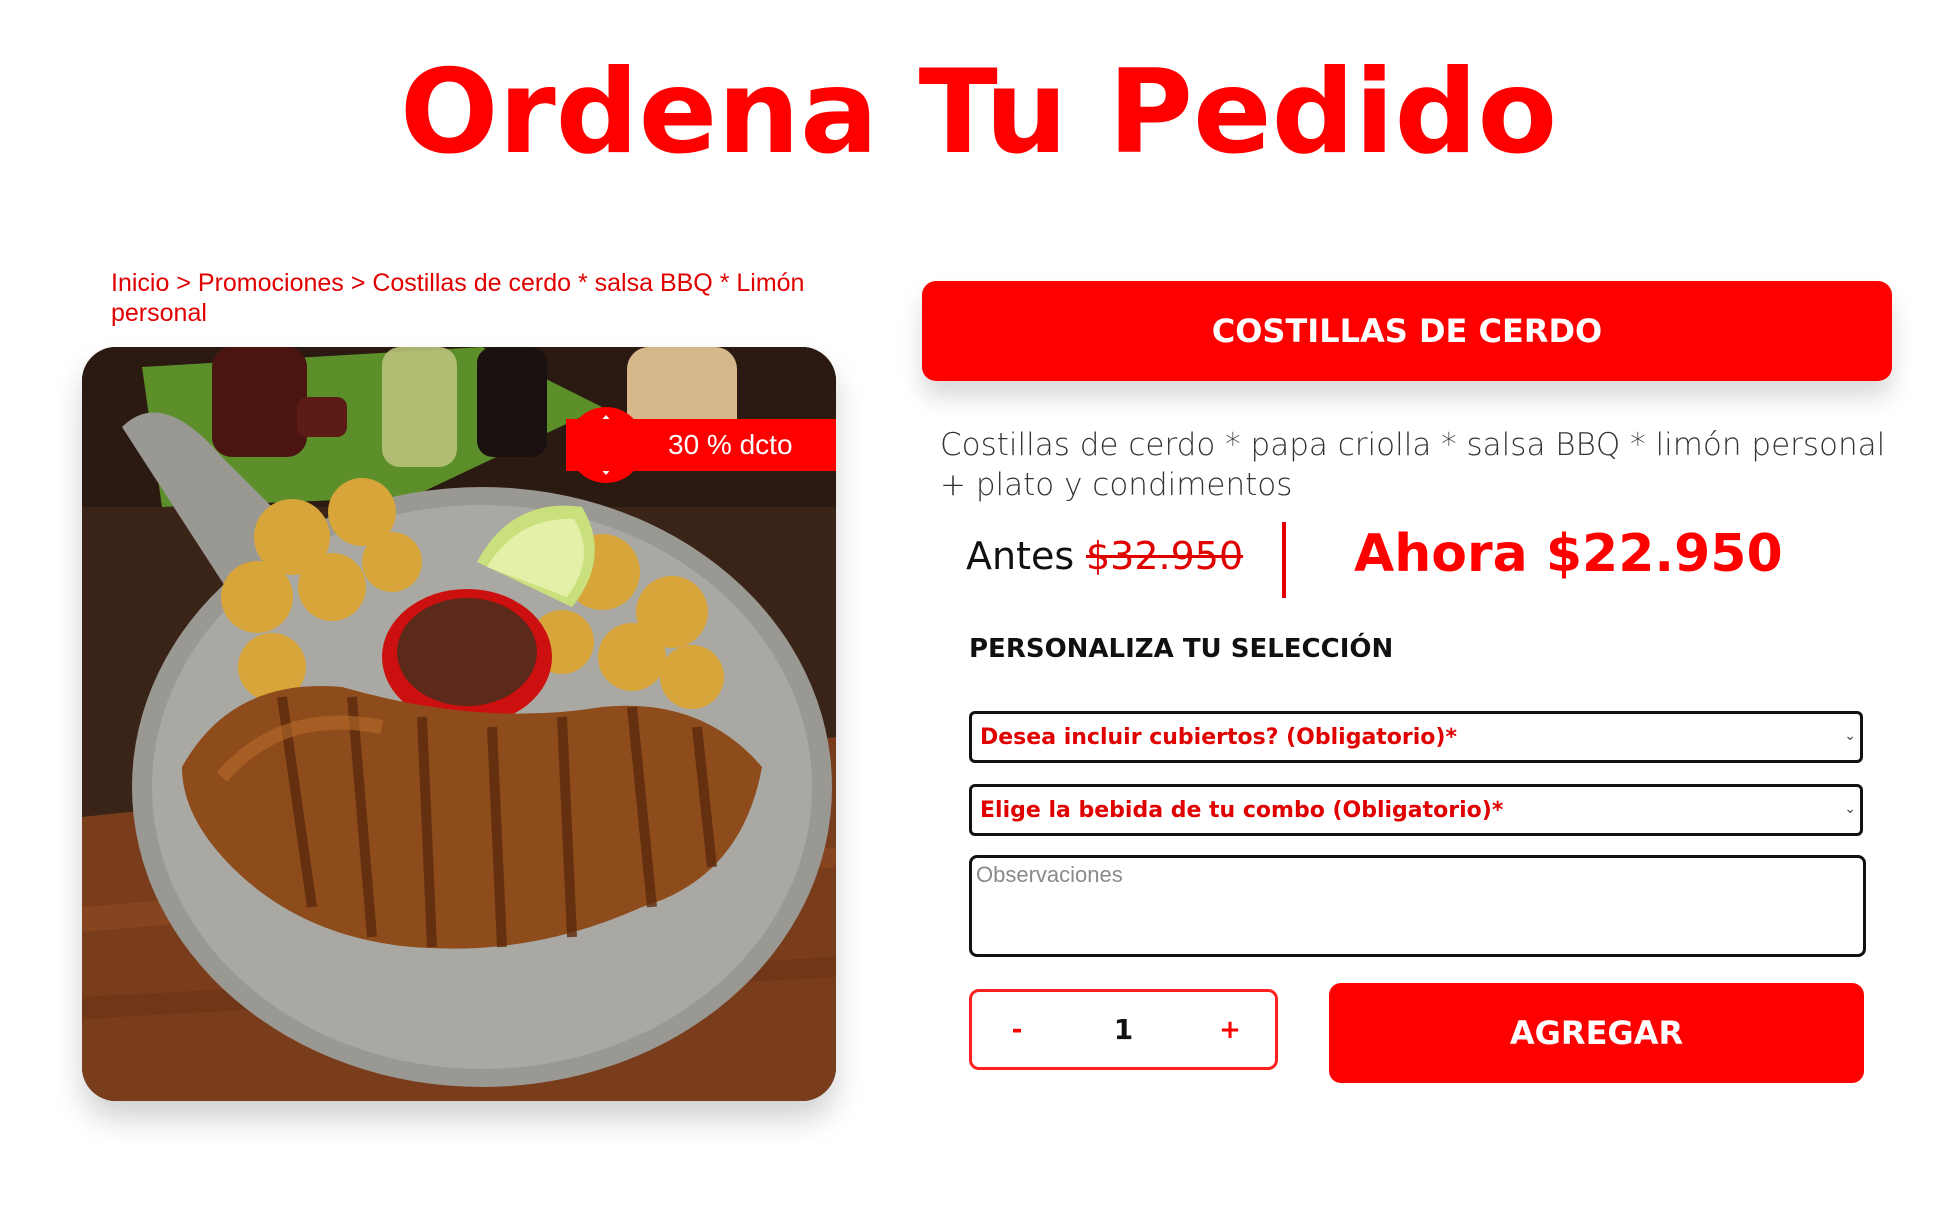  Describe the element at coordinates (271, 283) in the screenshot. I see `breadcrumb-promotions: Promociones` at that location.